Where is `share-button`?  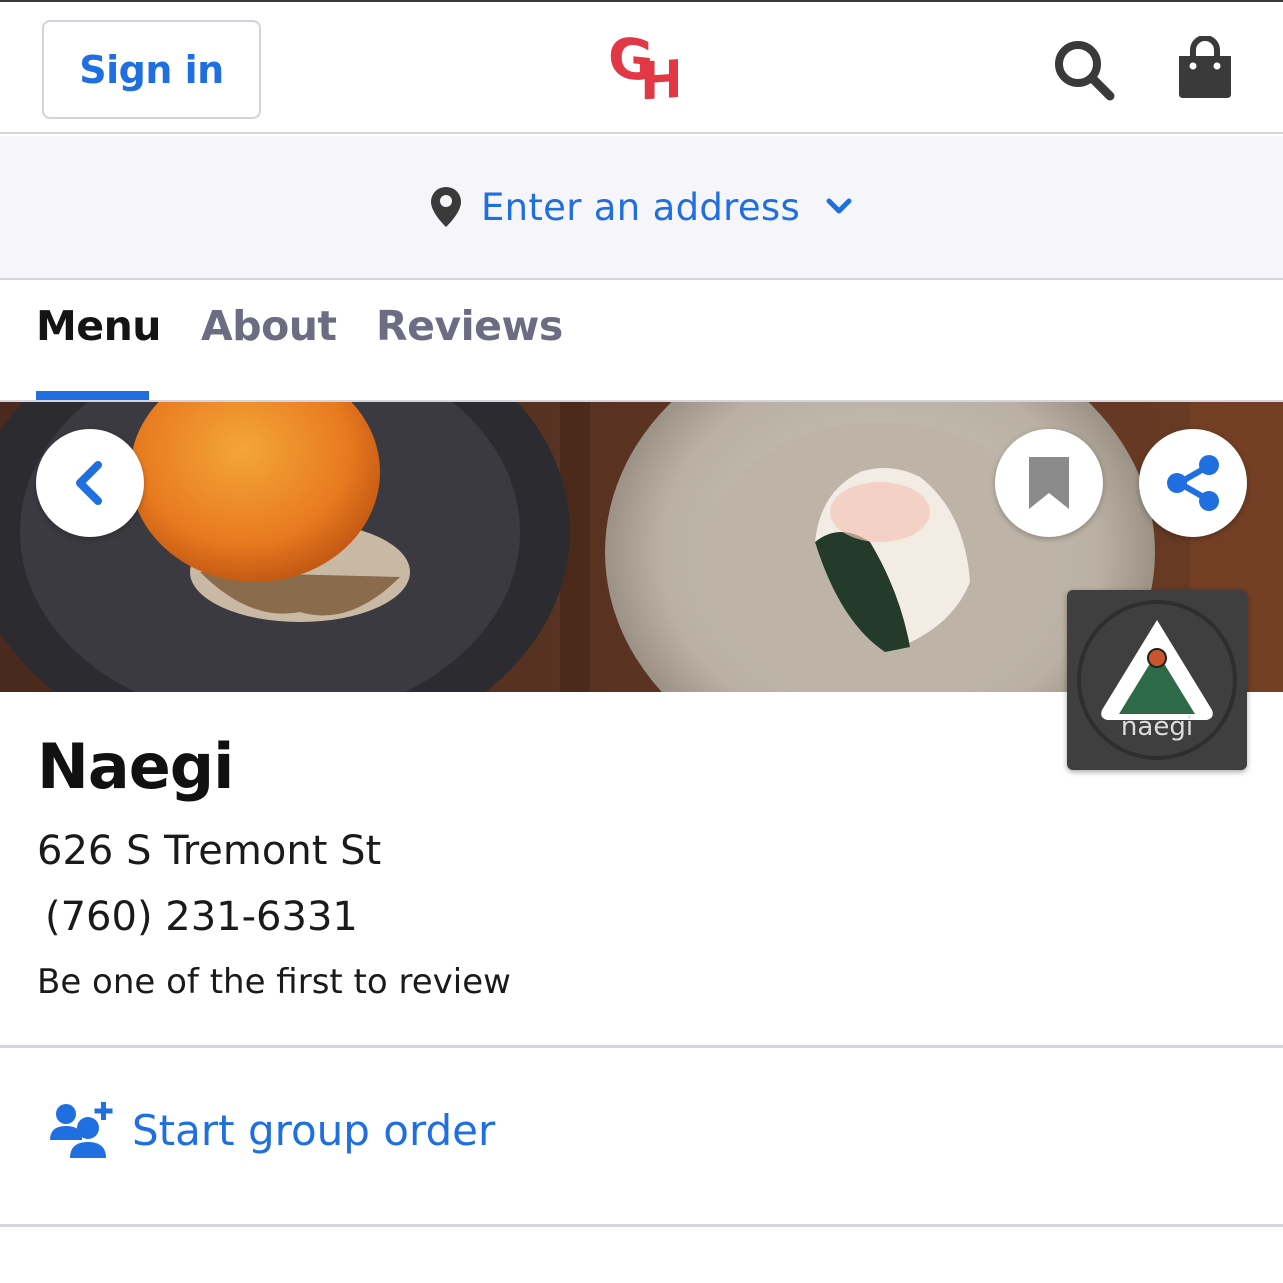 share-button is located at coordinates (1193, 483).